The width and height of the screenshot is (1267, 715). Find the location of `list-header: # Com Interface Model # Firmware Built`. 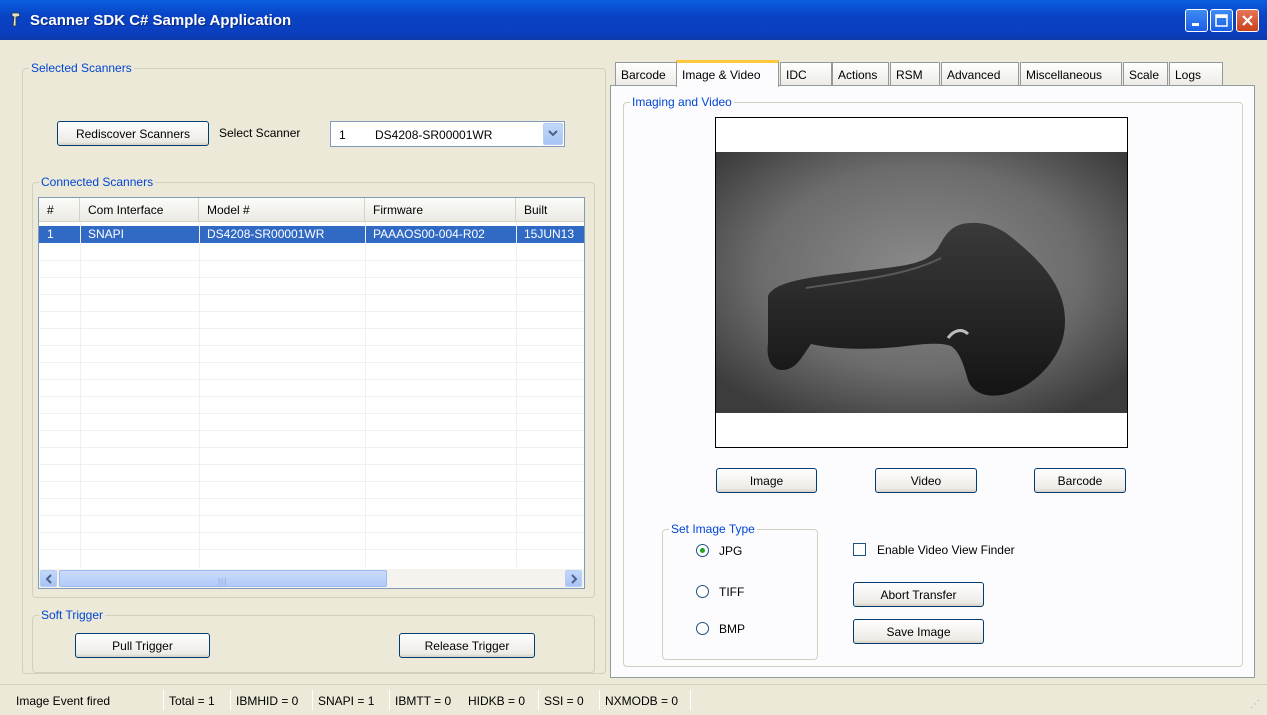

list-header: # Com Interface Model # Firmware Built is located at coordinates (311, 210).